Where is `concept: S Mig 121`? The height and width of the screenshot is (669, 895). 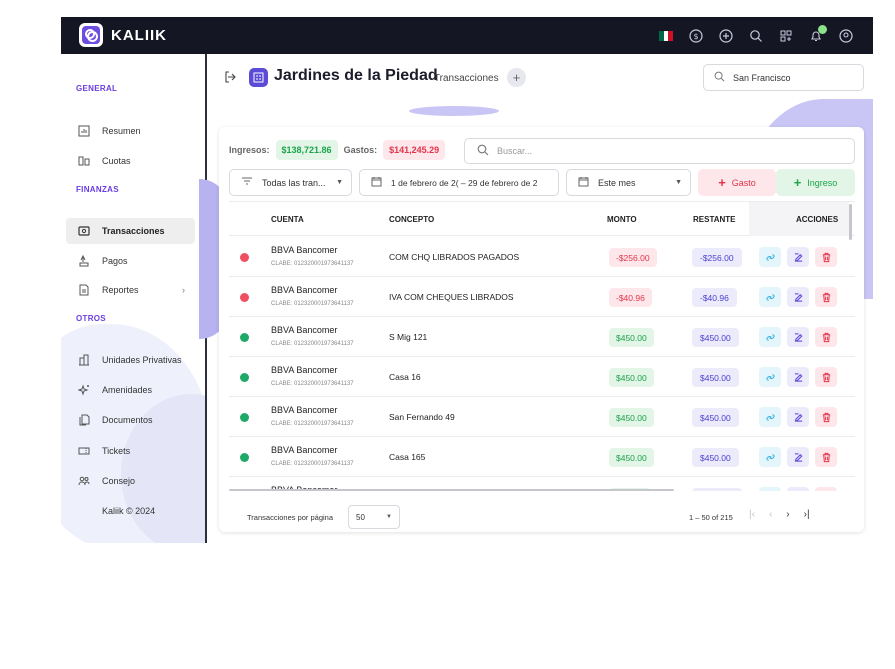
concept: S Mig 121 is located at coordinates (408, 337).